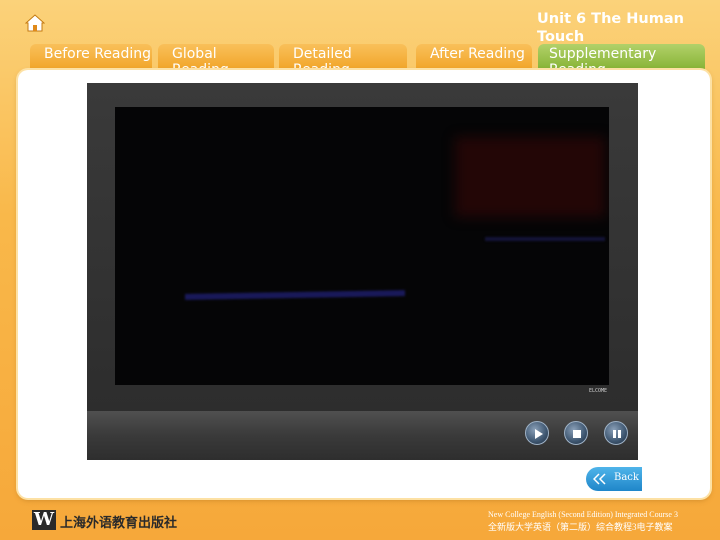 This screenshot has width=720, height=540. I want to click on stop-icon, so click(577, 434).